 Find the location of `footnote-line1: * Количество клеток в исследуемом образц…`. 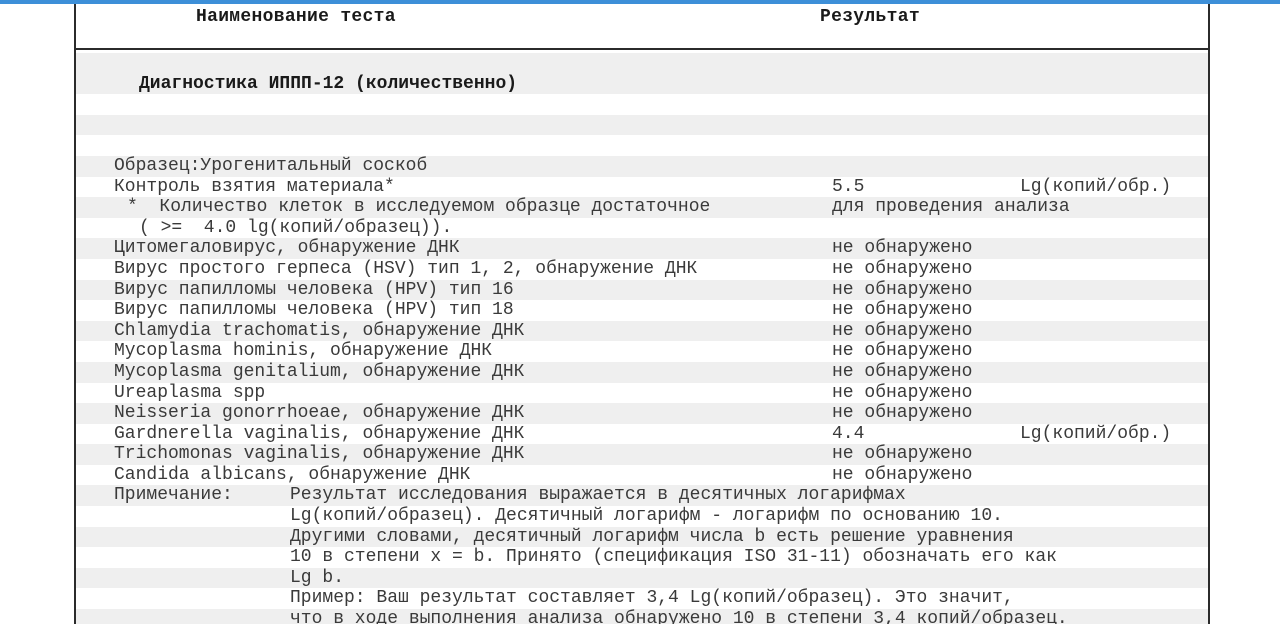

footnote-line1: * Количество клеток в исследуемом образц… is located at coordinates (419, 207).